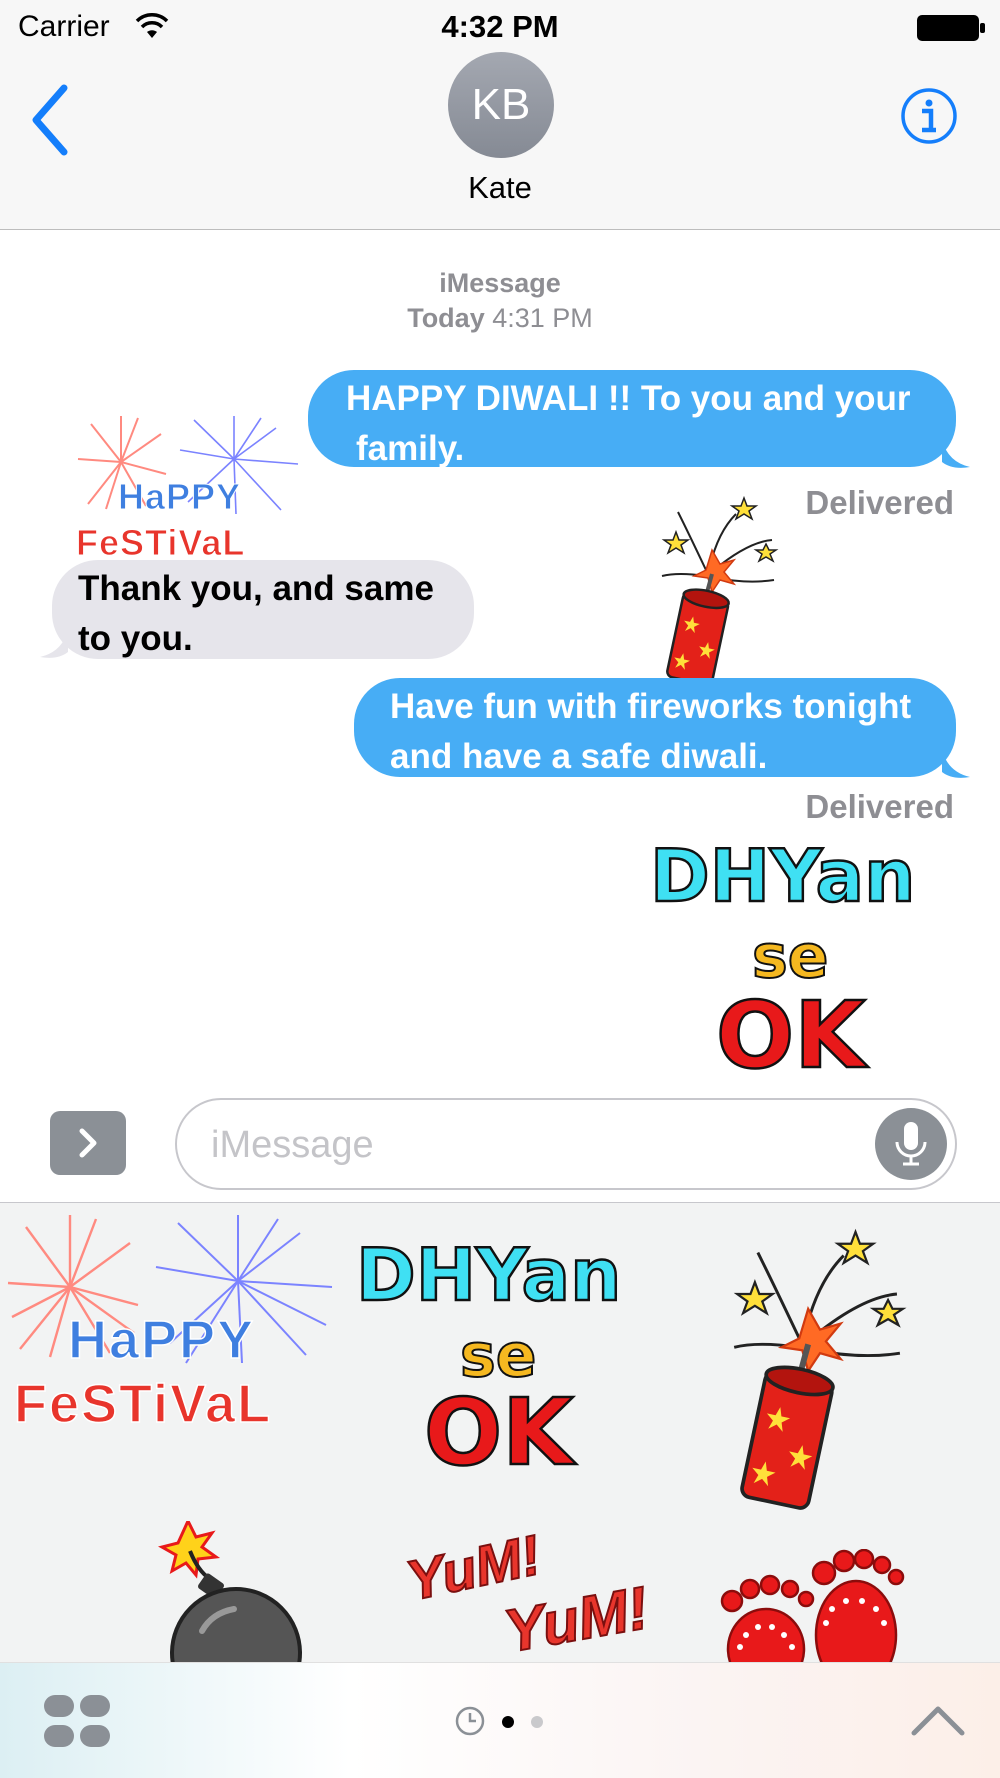 The height and width of the screenshot is (1778, 1000). Describe the element at coordinates (225, 1591) in the screenshot. I see `sticker-bomb` at that location.